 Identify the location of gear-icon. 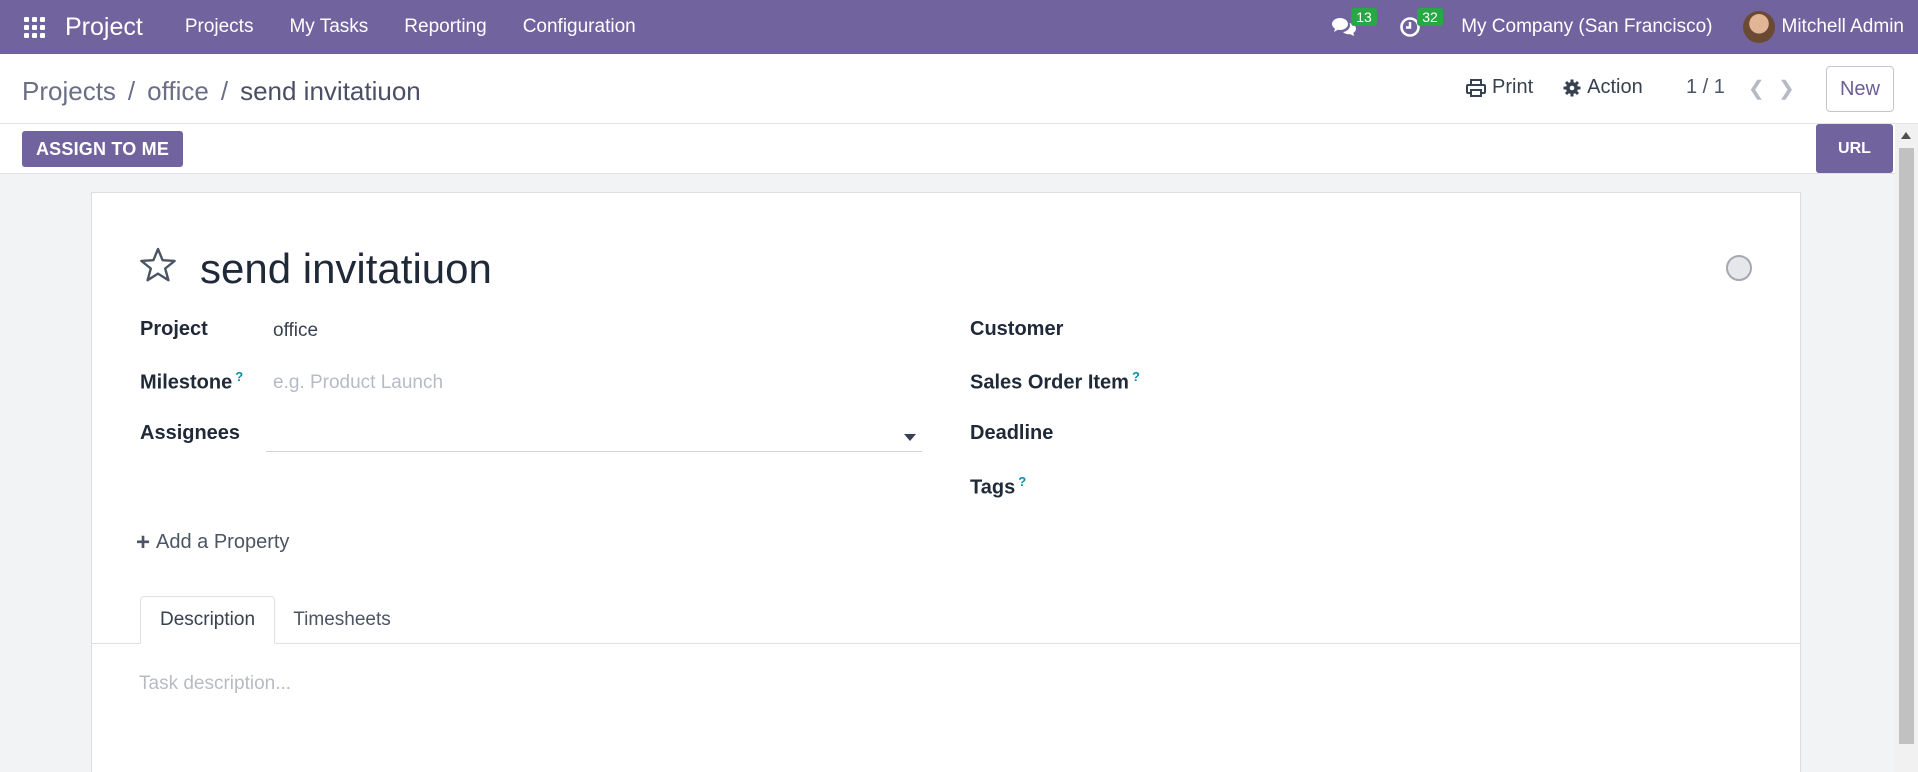
(1572, 87).